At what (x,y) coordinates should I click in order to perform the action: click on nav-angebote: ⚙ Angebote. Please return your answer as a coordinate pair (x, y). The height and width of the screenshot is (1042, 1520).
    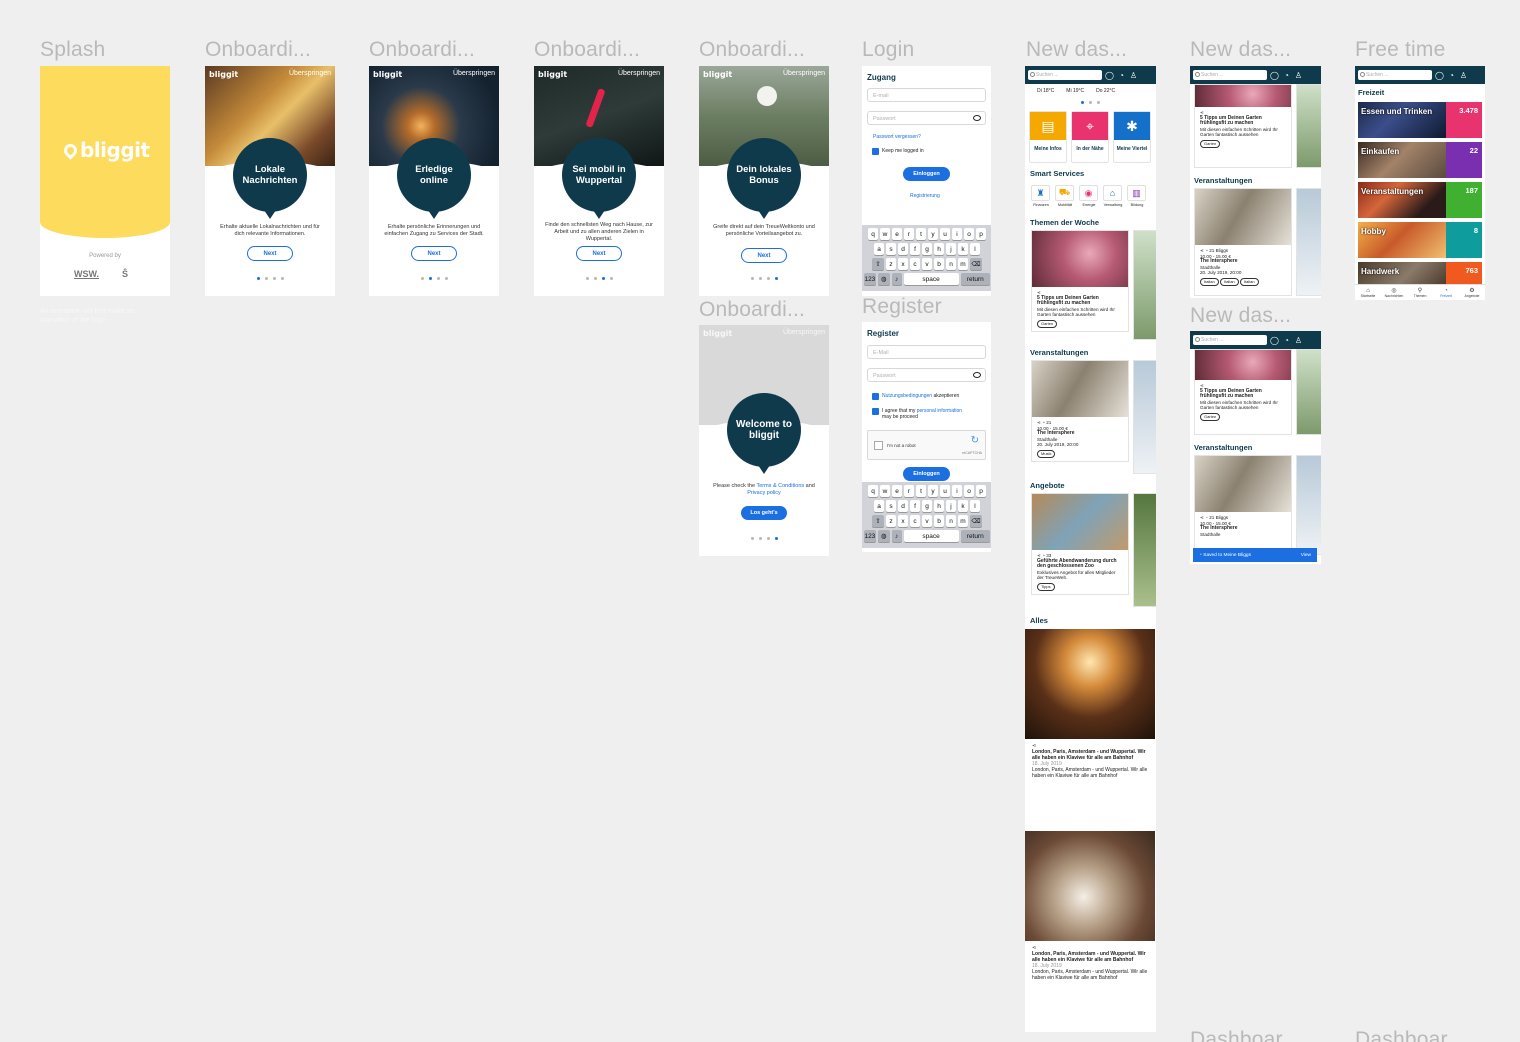
    Looking at the image, I should click on (1472, 292).